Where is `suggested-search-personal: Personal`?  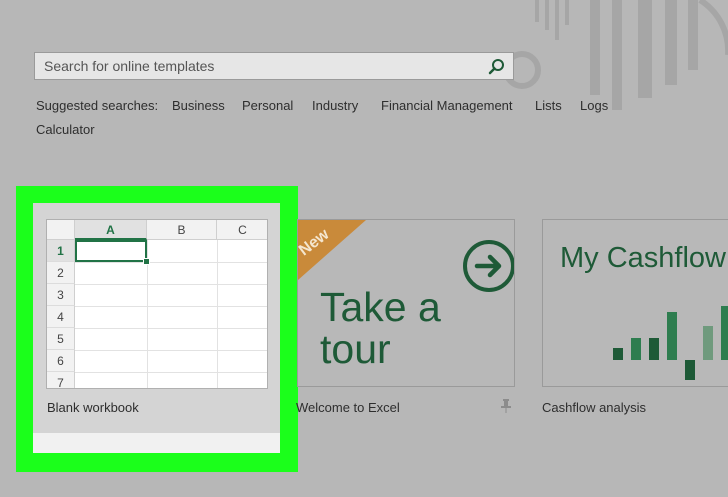
suggested-search-personal: Personal is located at coordinates (267, 106).